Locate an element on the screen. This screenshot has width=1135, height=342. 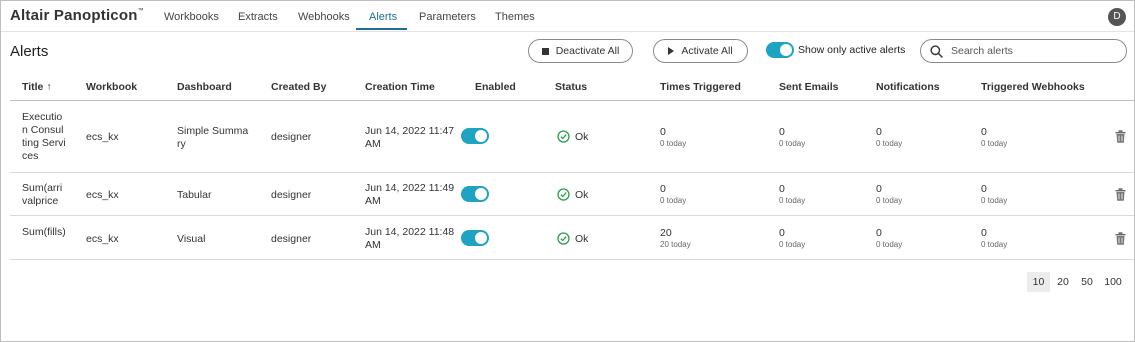
search-input is located at coordinates (1033, 51).